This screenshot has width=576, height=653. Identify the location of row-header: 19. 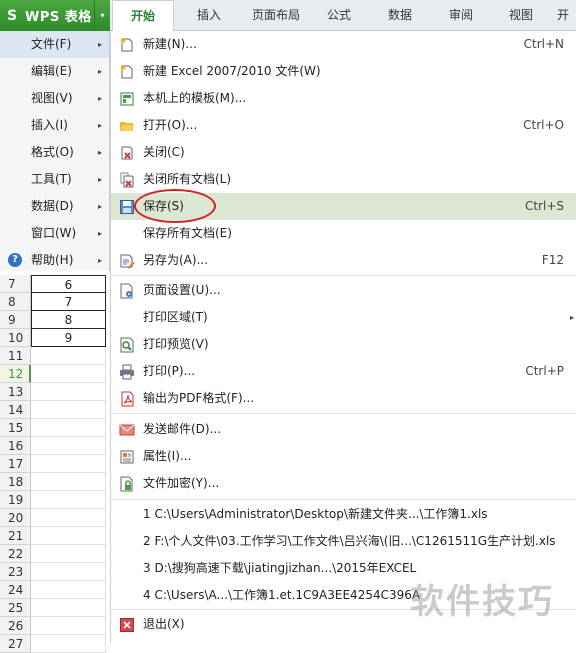
(15, 500).